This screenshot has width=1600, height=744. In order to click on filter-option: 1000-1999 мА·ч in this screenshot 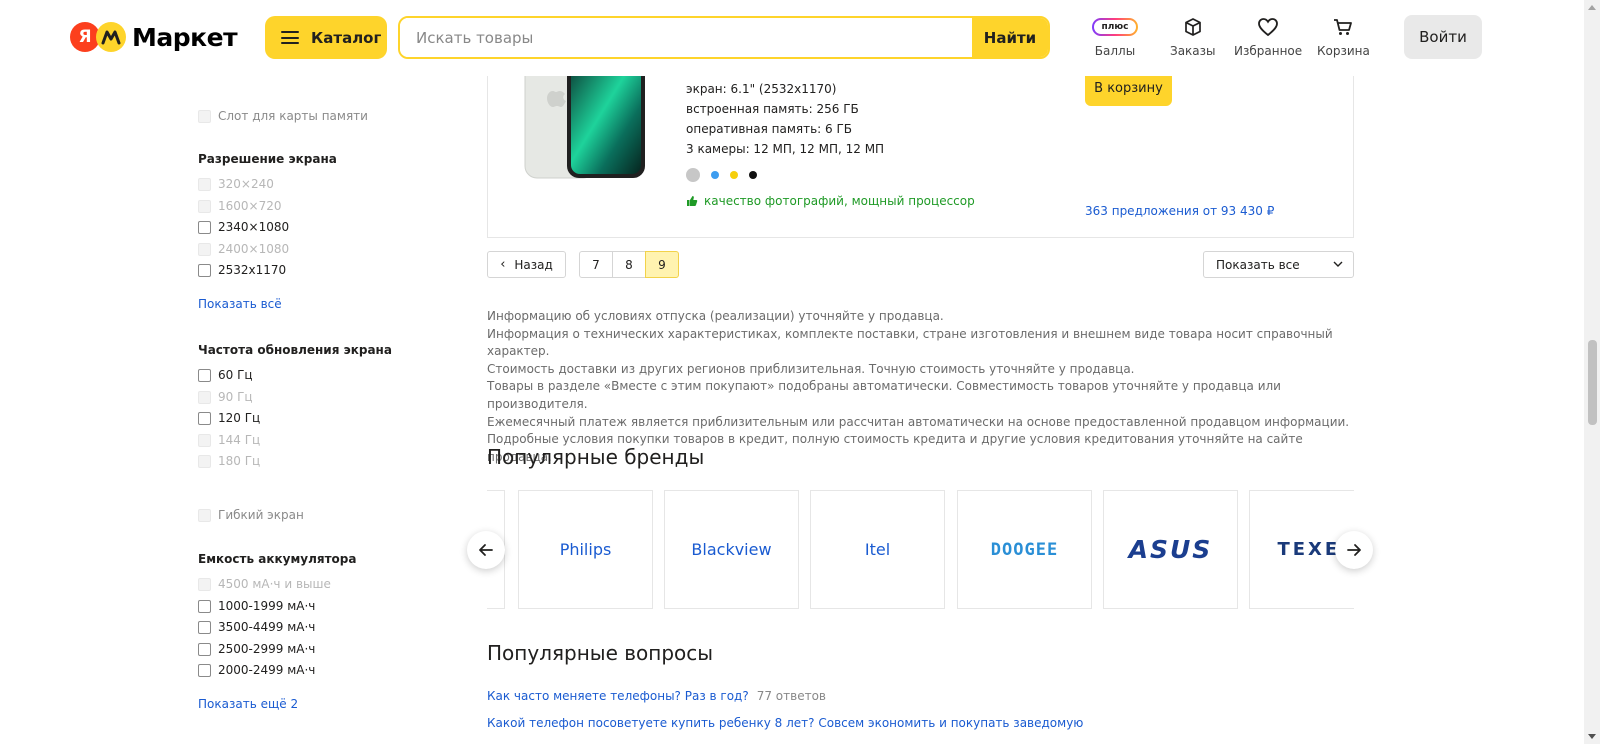, I will do `click(256, 606)`.